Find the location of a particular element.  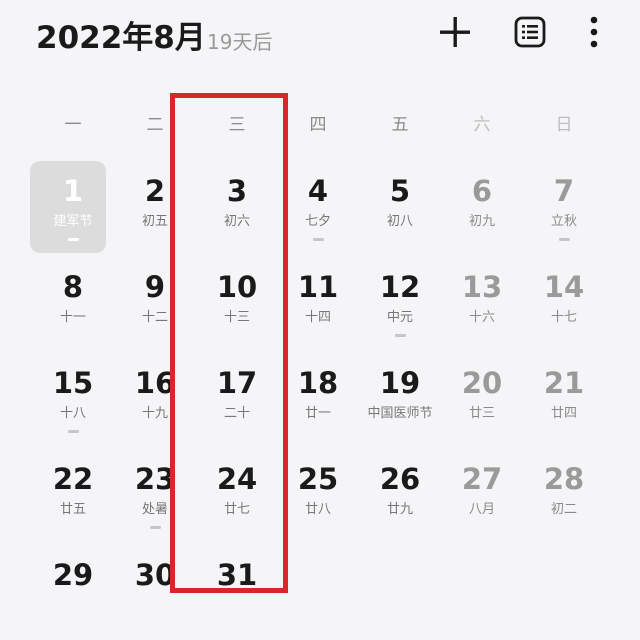

day-number: 22 is located at coordinates (73, 479).